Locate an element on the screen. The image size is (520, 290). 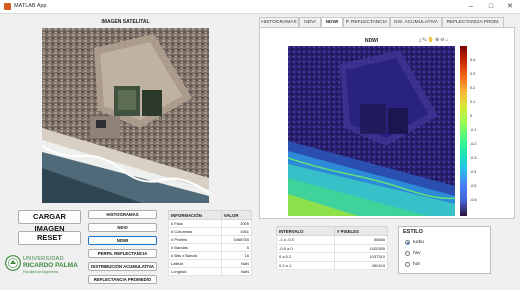
tab-p-reflectancia: P. REFLECTANCIA is located at coordinates (366, 22).